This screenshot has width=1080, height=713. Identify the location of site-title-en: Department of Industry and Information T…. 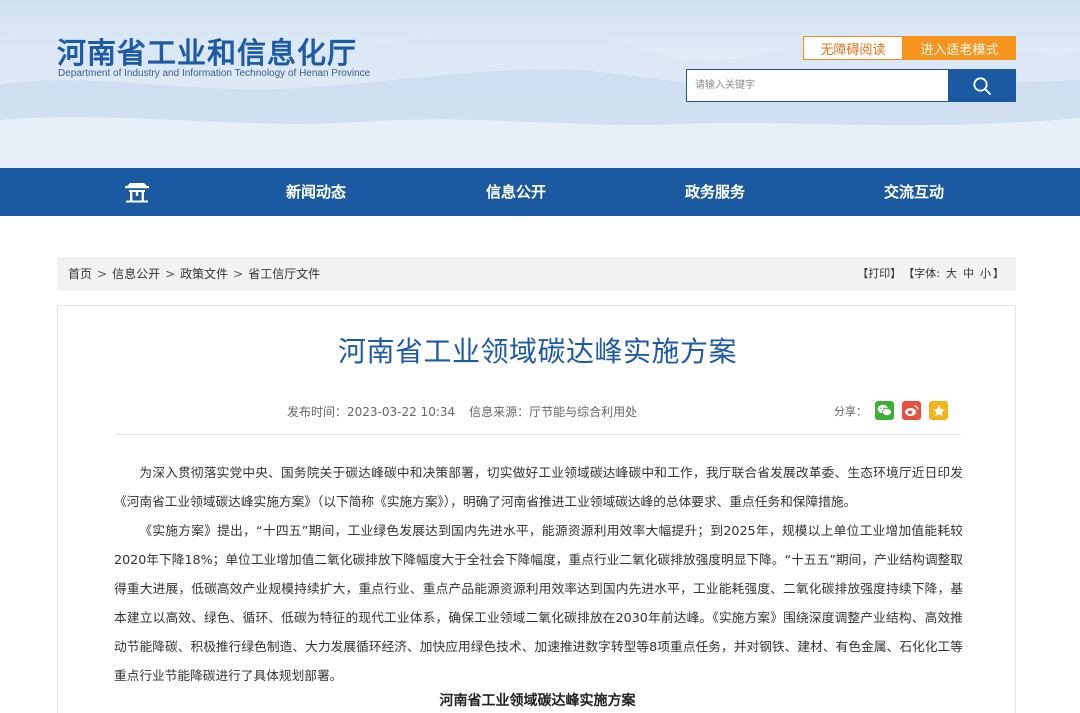
(214, 73).